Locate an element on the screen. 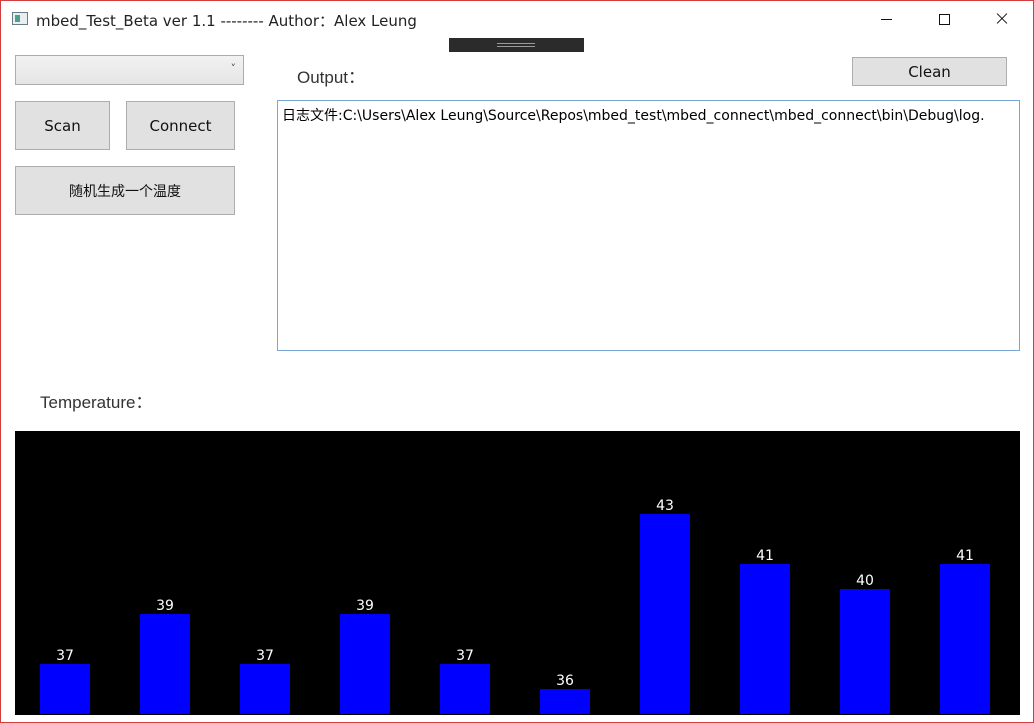 The image size is (1034, 723). close-icon is located at coordinates (1002, 19).